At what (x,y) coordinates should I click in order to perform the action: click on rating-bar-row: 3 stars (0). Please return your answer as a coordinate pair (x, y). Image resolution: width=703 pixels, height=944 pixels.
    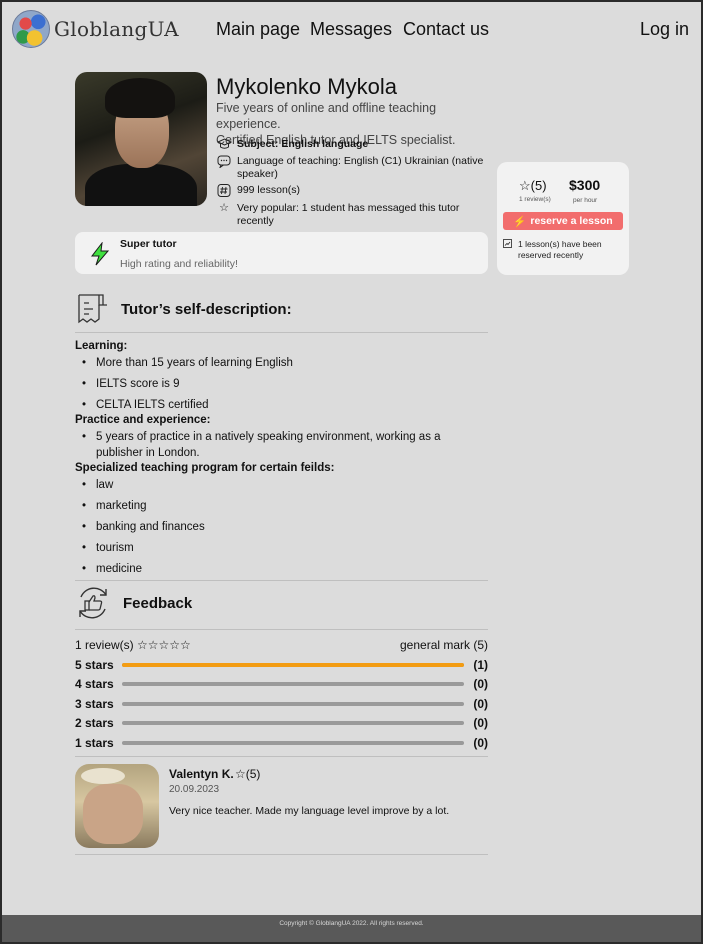
    Looking at the image, I should click on (281, 704).